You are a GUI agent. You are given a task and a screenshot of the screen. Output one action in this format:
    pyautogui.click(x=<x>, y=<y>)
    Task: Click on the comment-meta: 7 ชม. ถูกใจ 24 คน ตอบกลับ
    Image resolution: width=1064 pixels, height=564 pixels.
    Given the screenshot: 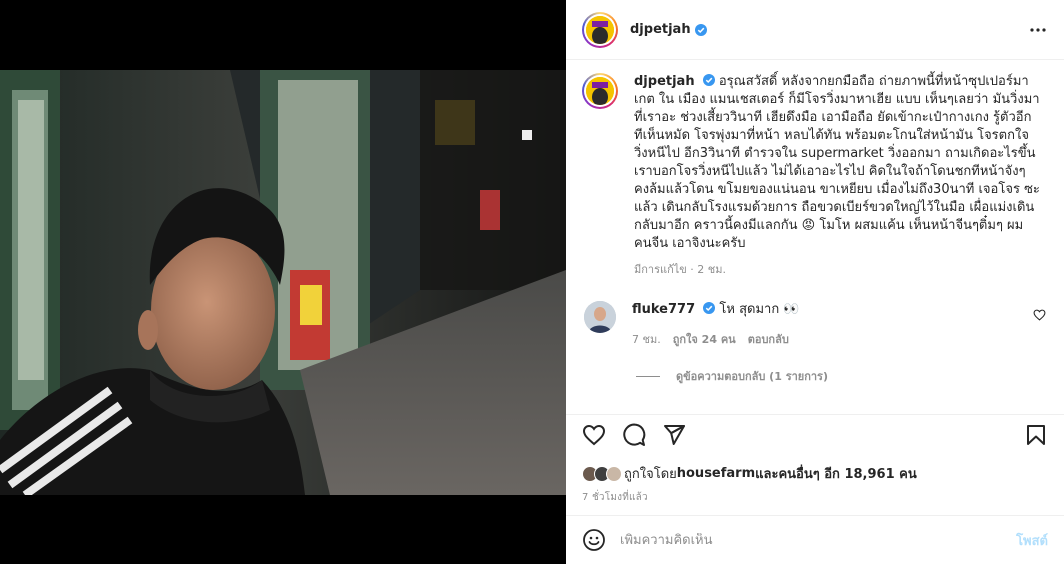 What is the action you would take?
    pyautogui.click(x=716, y=340)
    